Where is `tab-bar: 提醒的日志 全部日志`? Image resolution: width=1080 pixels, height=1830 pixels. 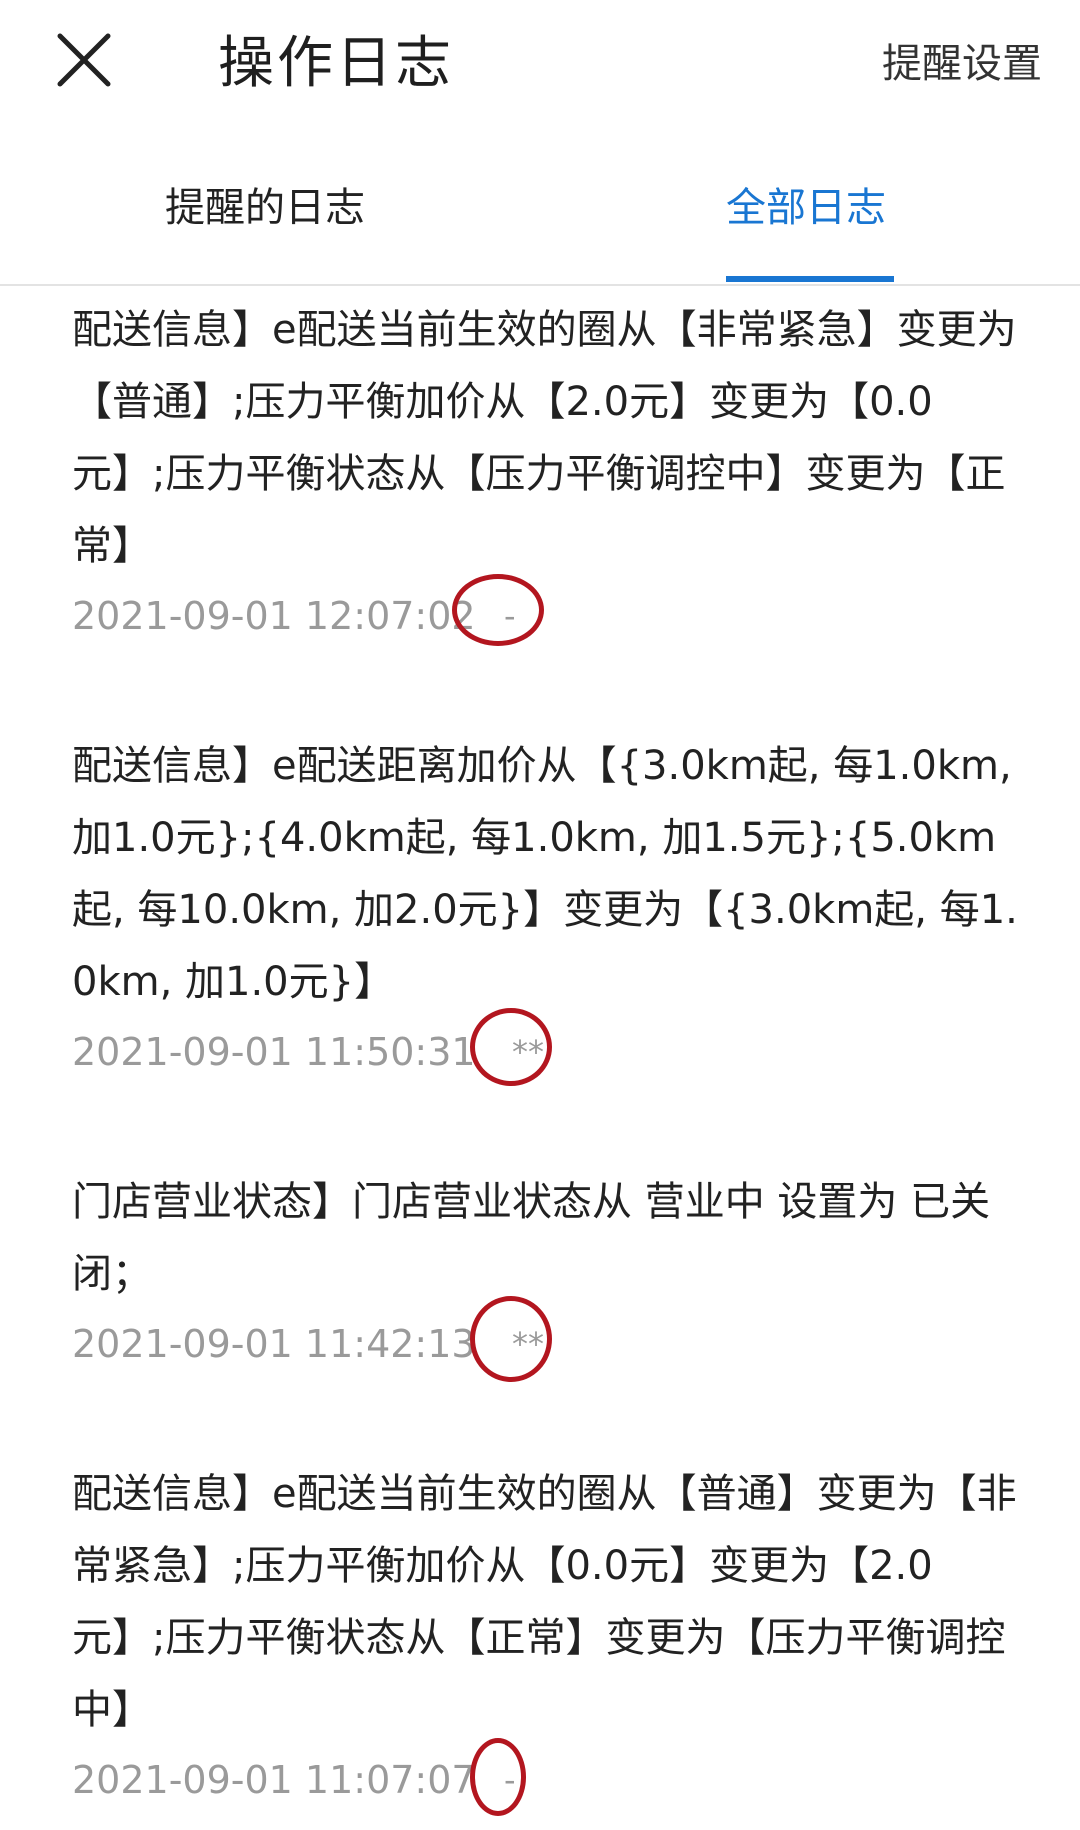 tab-bar: 提醒的日志 全部日志 is located at coordinates (540, 228).